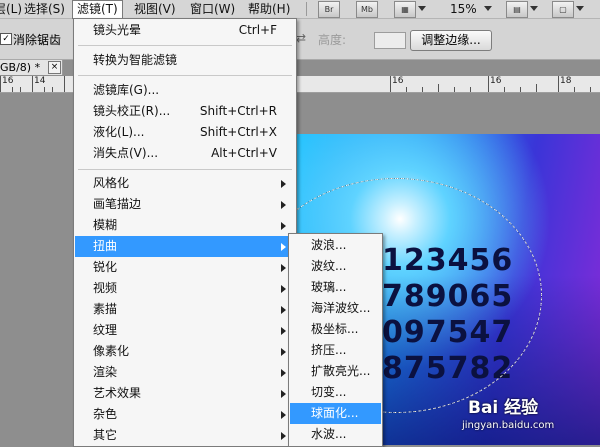  I want to click on baidu-jingyan-watermark: Bai 经验 jingyan.baidu.com, so click(519, 419).